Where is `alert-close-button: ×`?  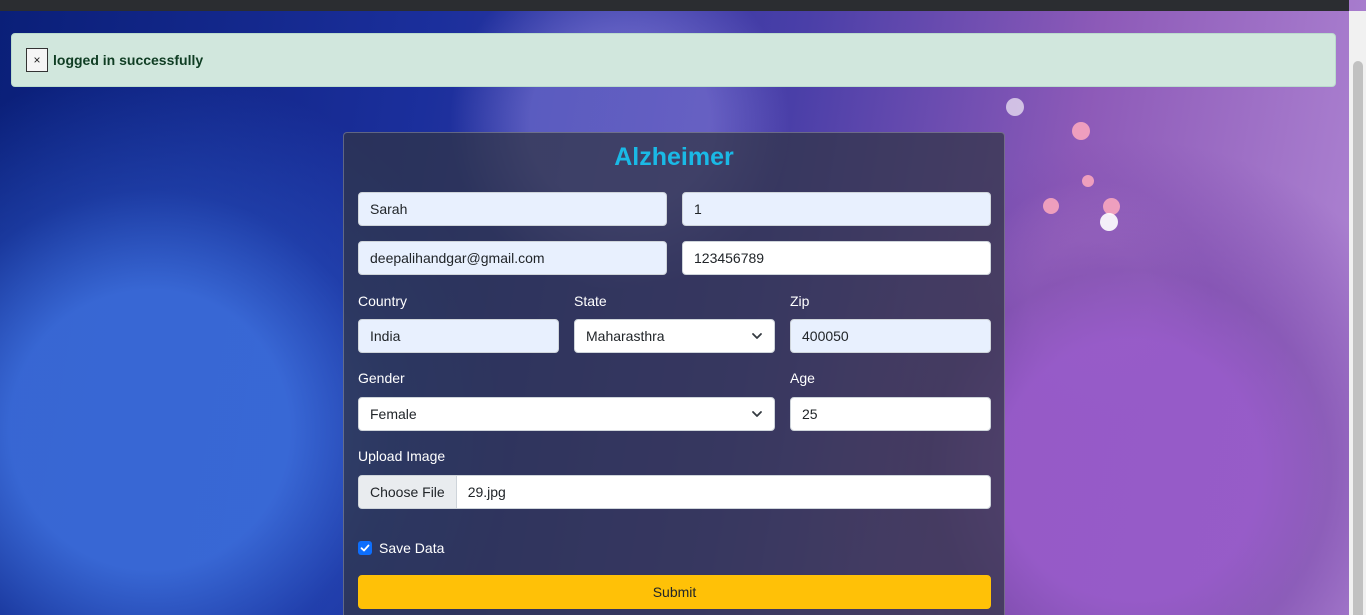
alert-close-button: × is located at coordinates (37, 60).